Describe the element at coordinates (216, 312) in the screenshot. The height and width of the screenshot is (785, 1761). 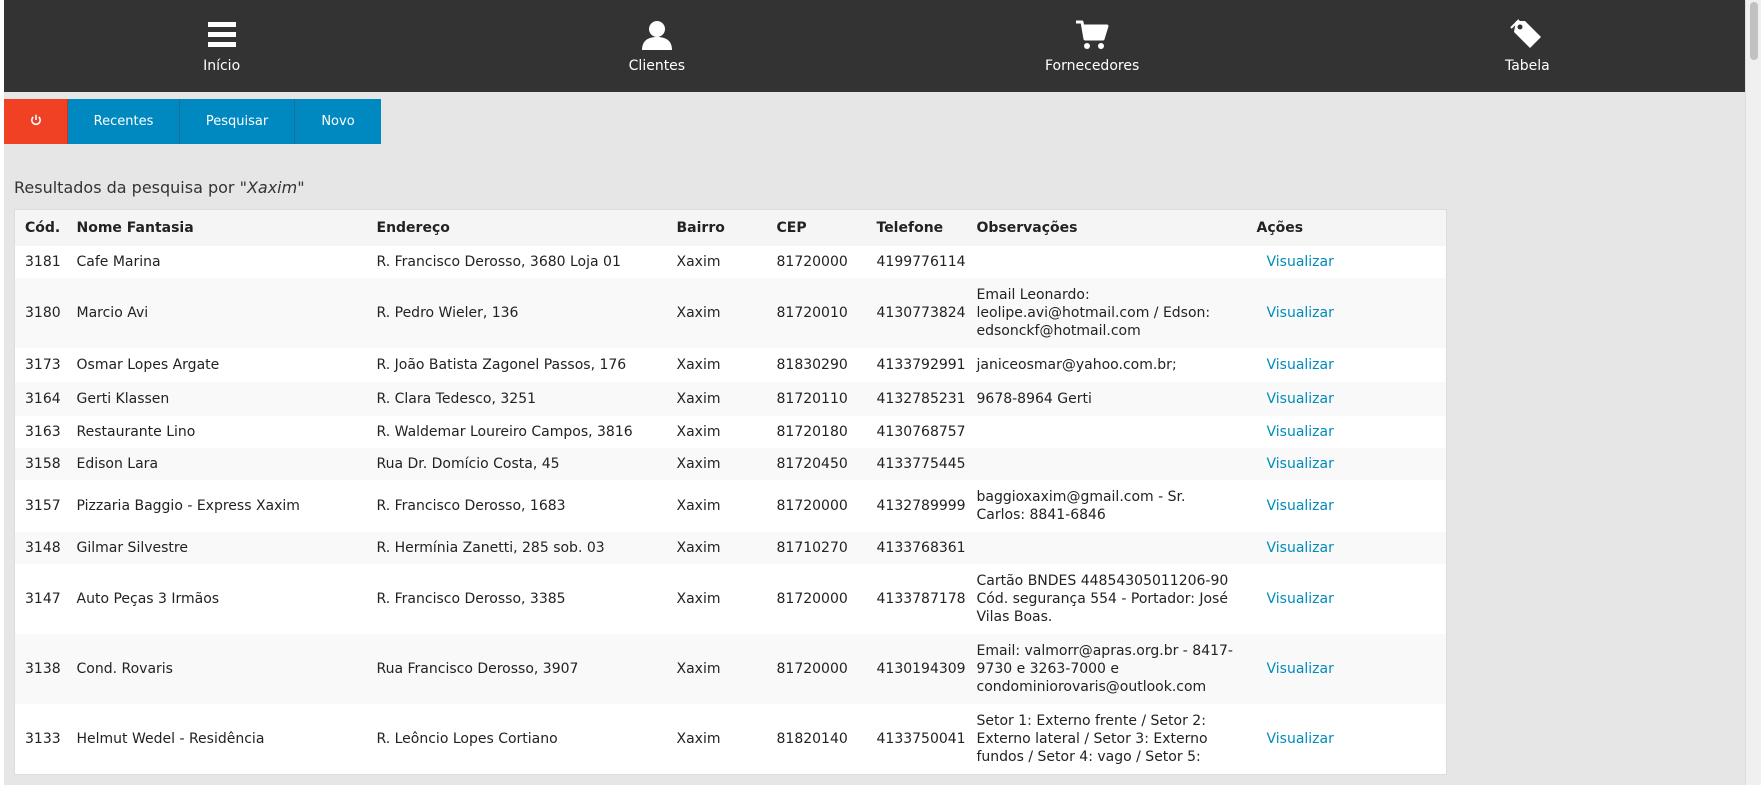
I see `cell-nome-fantasia: Marcio Avi` at that location.